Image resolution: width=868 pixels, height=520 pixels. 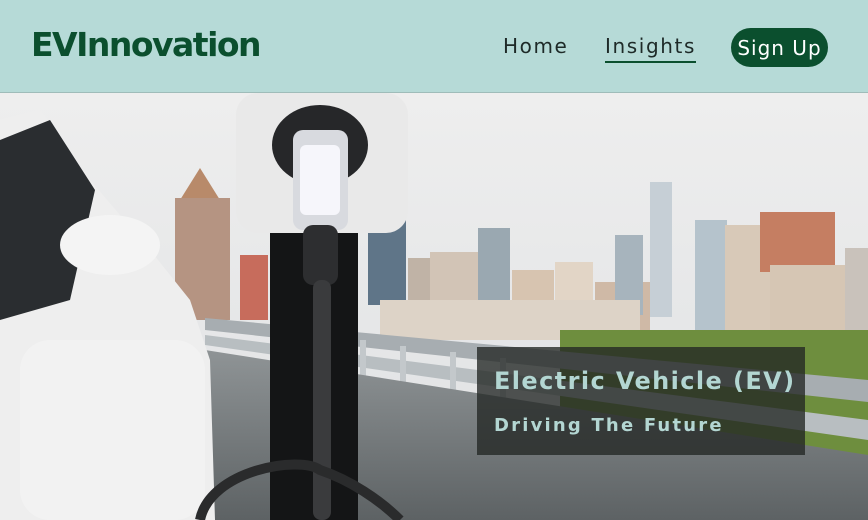 What do you see at coordinates (650, 48) in the screenshot?
I see `nav-link-insights: Insights` at bounding box center [650, 48].